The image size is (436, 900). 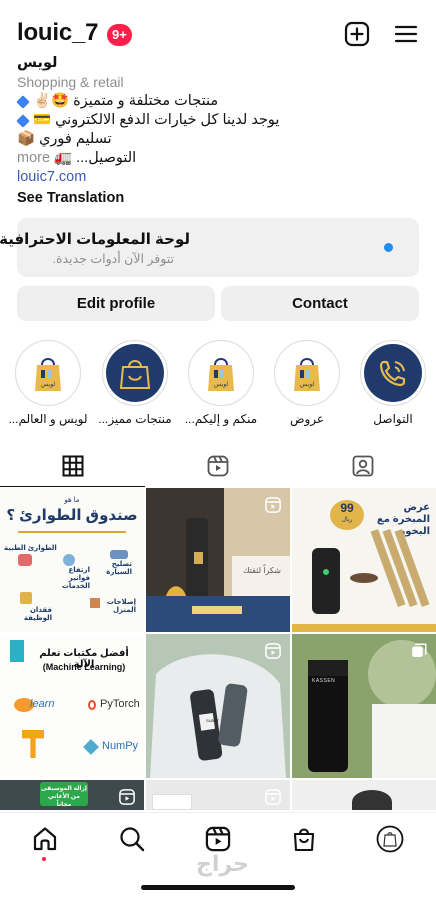 What do you see at coordinates (219, 177) in the screenshot?
I see `website-link: louic7.com` at bounding box center [219, 177].